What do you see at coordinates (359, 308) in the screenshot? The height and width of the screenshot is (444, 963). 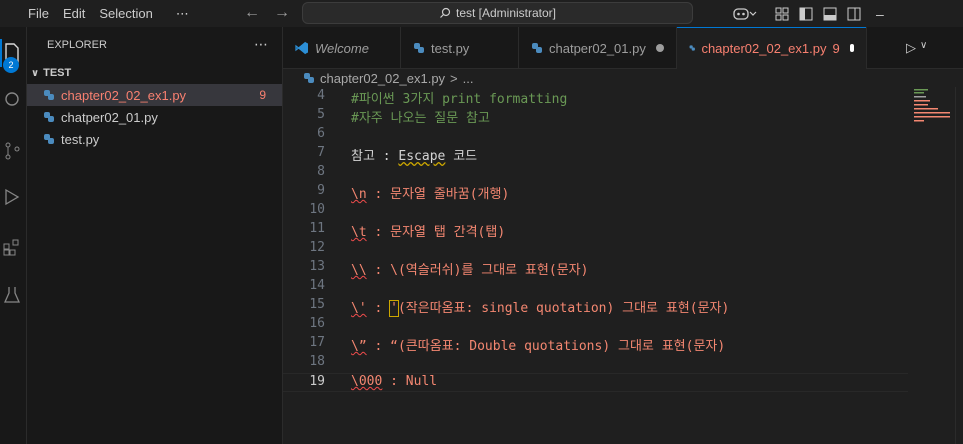 I see `code-token: \'` at bounding box center [359, 308].